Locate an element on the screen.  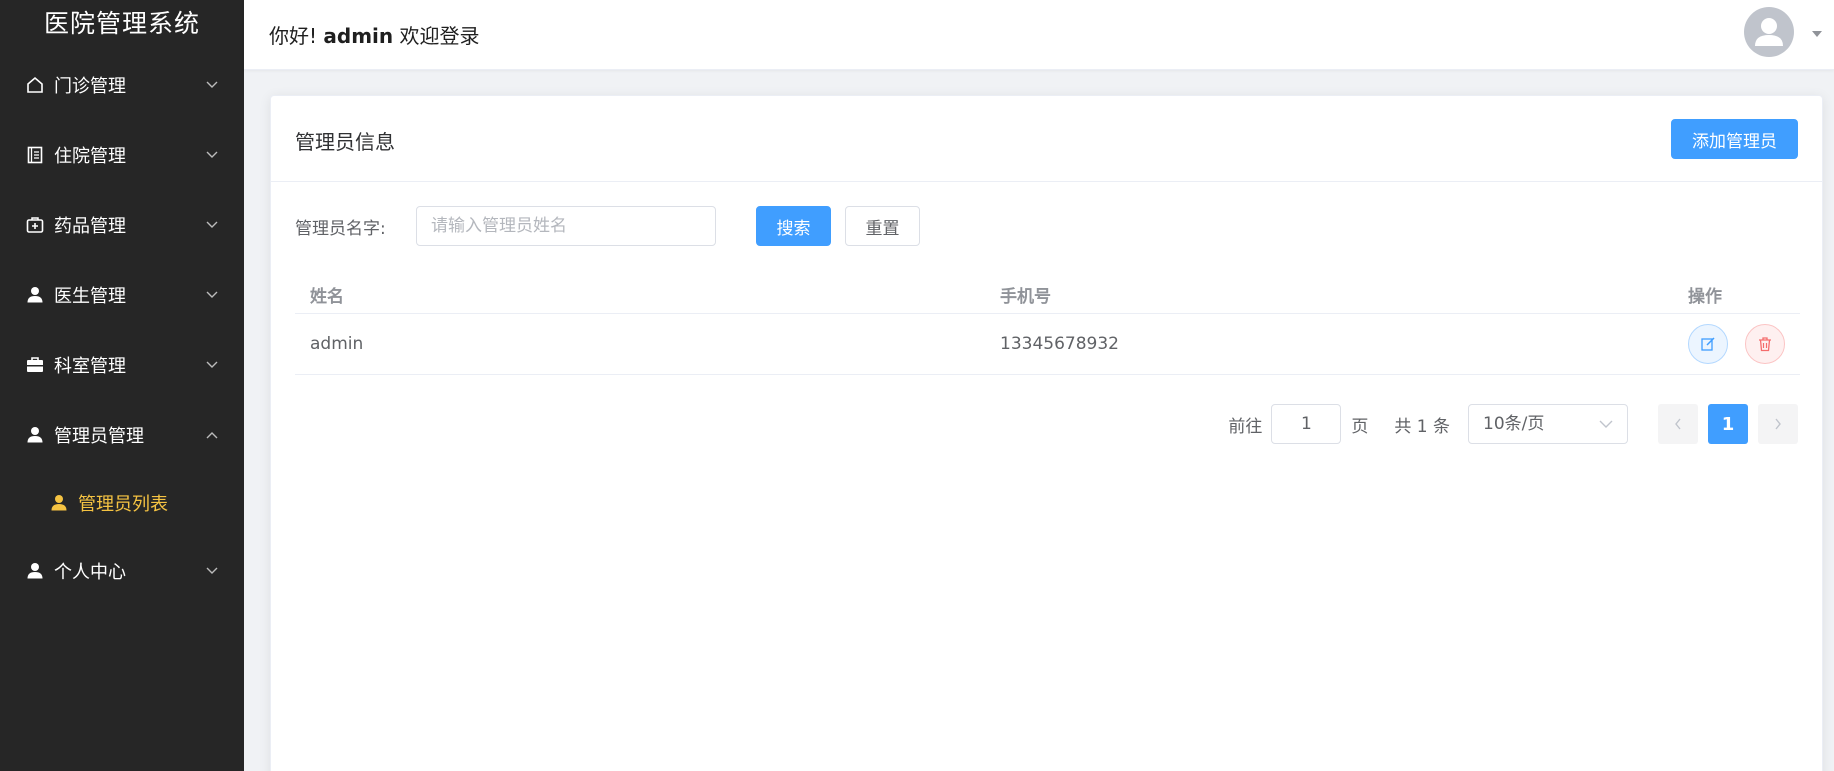
prev-page-button is located at coordinates (1678, 424).